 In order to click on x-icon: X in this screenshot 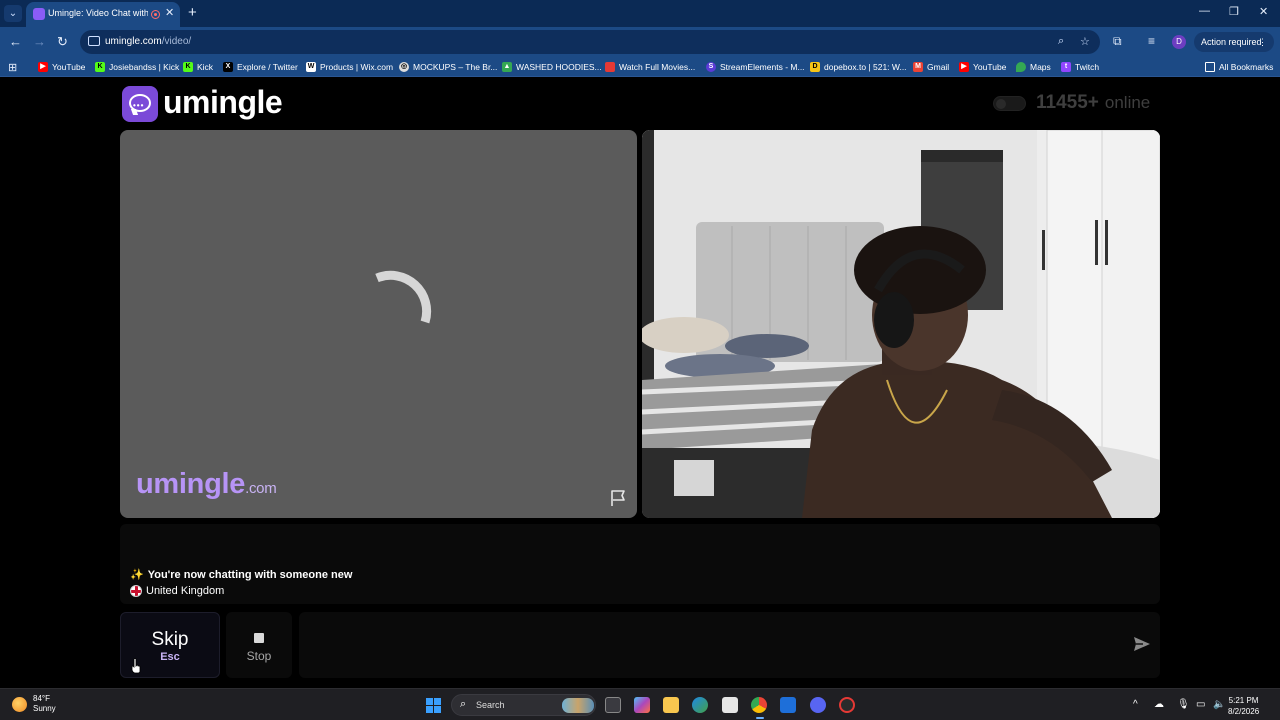, I will do `click(228, 67)`.